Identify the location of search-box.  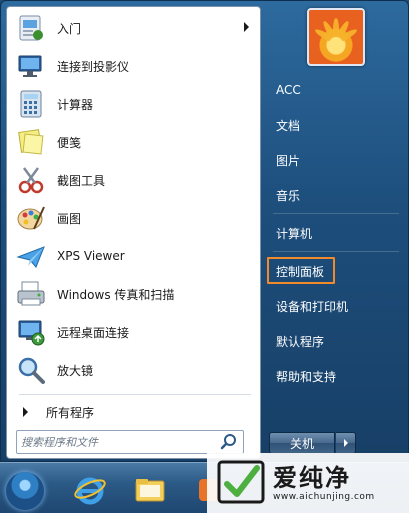
(130, 442).